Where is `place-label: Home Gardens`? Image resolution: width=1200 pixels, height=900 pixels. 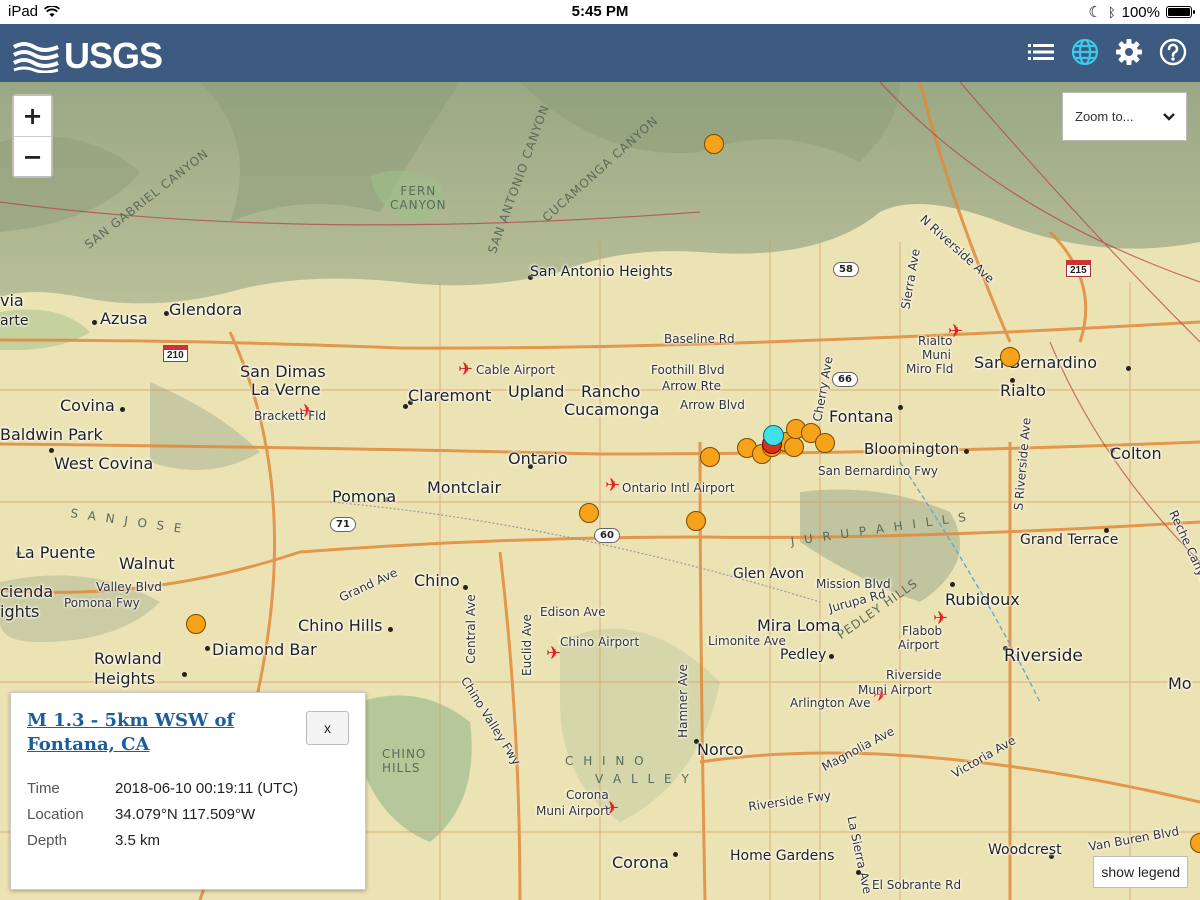 place-label: Home Gardens is located at coordinates (782, 856).